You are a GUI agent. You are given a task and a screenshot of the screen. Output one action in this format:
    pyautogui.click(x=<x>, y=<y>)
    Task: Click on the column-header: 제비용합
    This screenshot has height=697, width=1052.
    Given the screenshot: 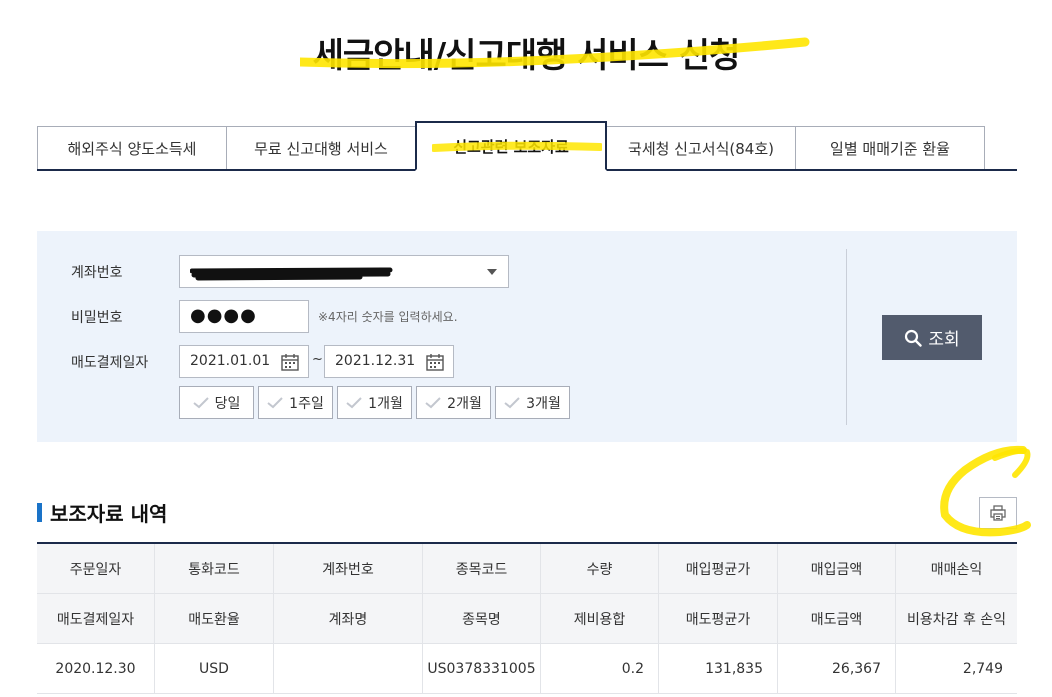 What is the action you would take?
    pyautogui.click(x=600, y=619)
    